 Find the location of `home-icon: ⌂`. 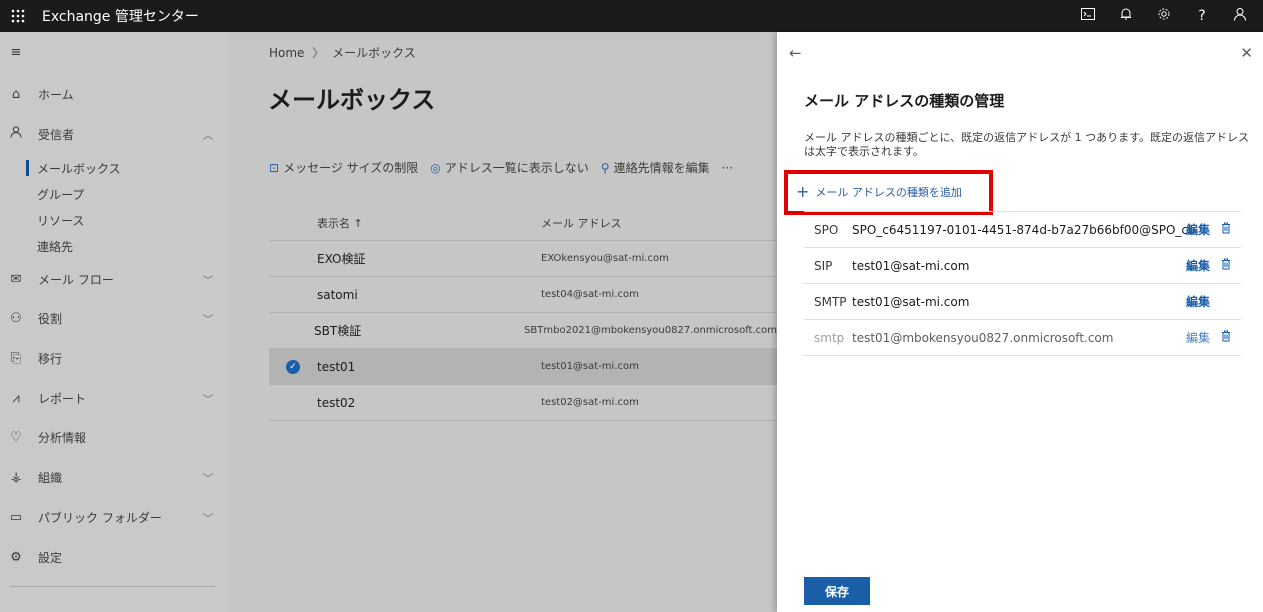

home-icon: ⌂ is located at coordinates (16, 94).